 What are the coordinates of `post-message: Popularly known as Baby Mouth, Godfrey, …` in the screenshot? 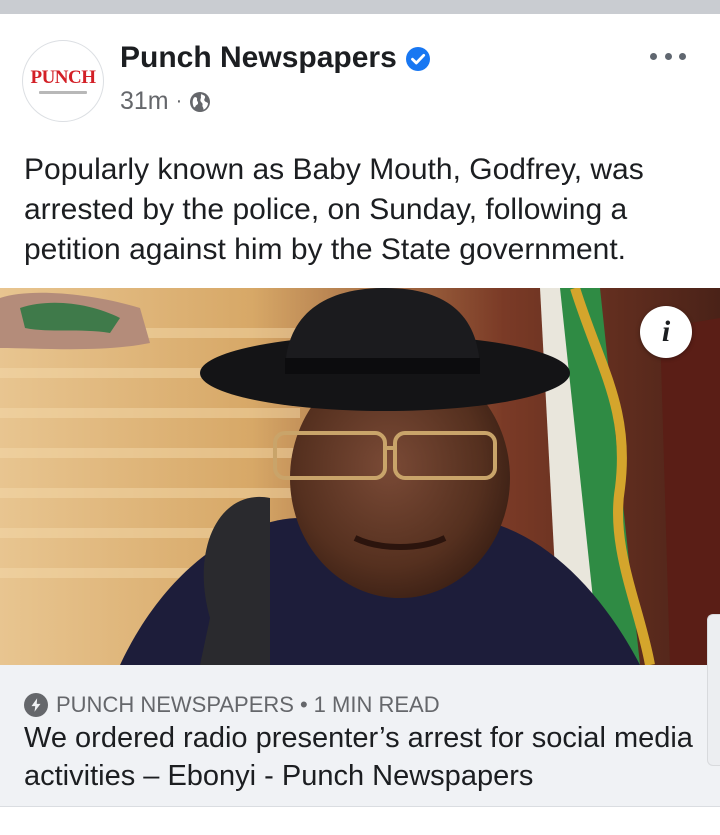 It's located at (334, 209).